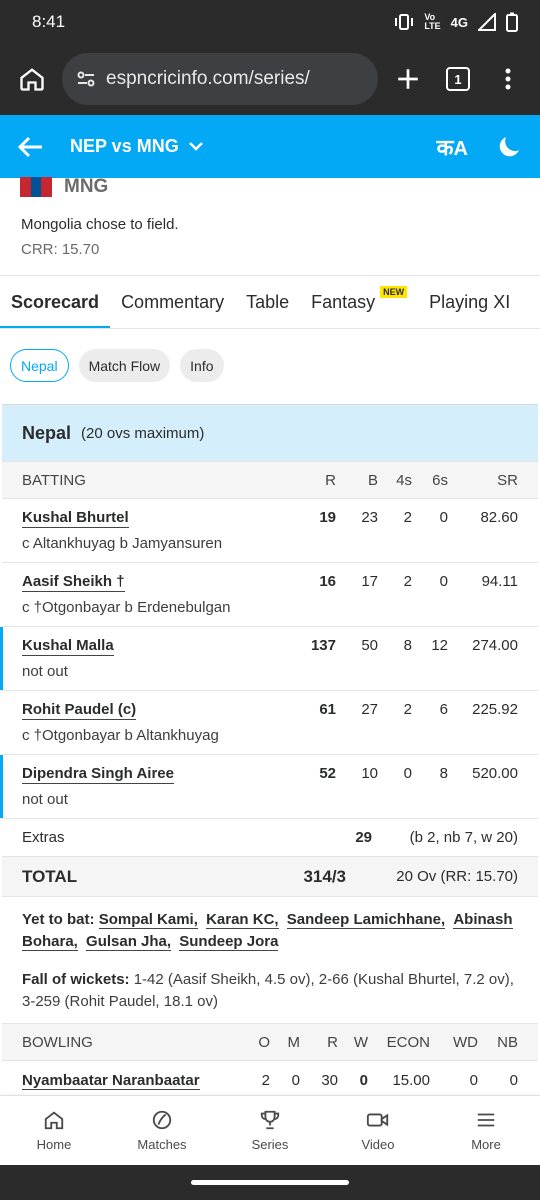  I want to click on extras-value: 29, so click(363, 837).